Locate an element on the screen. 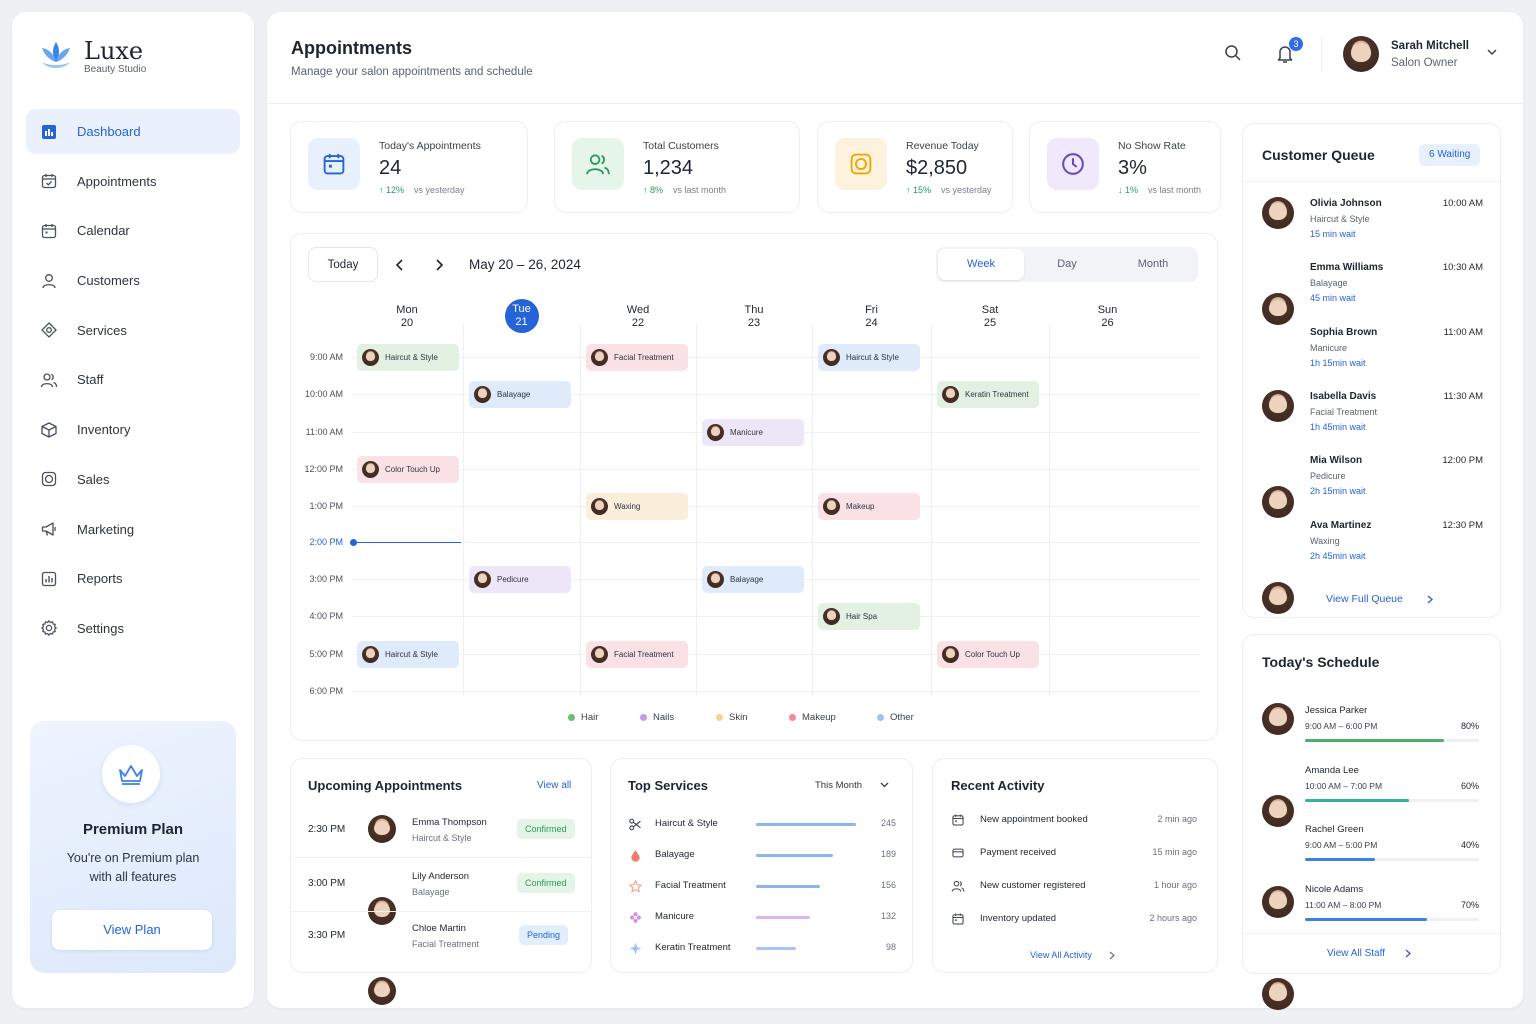 The height and width of the screenshot is (1024, 1536). view-plan-button: View Plan is located at coordinates (132, 930).